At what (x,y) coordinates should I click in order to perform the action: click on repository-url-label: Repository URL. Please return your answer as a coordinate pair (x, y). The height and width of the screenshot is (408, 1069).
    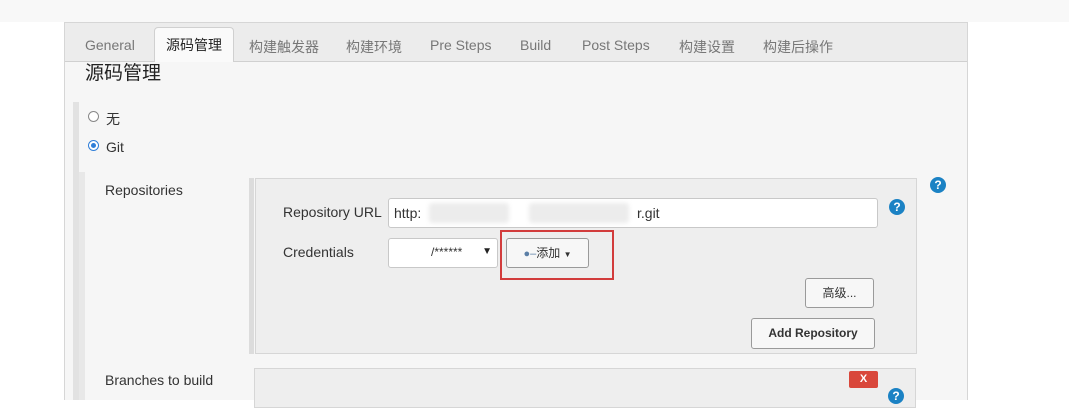
    Looking at the image, I should click on (332, 212).